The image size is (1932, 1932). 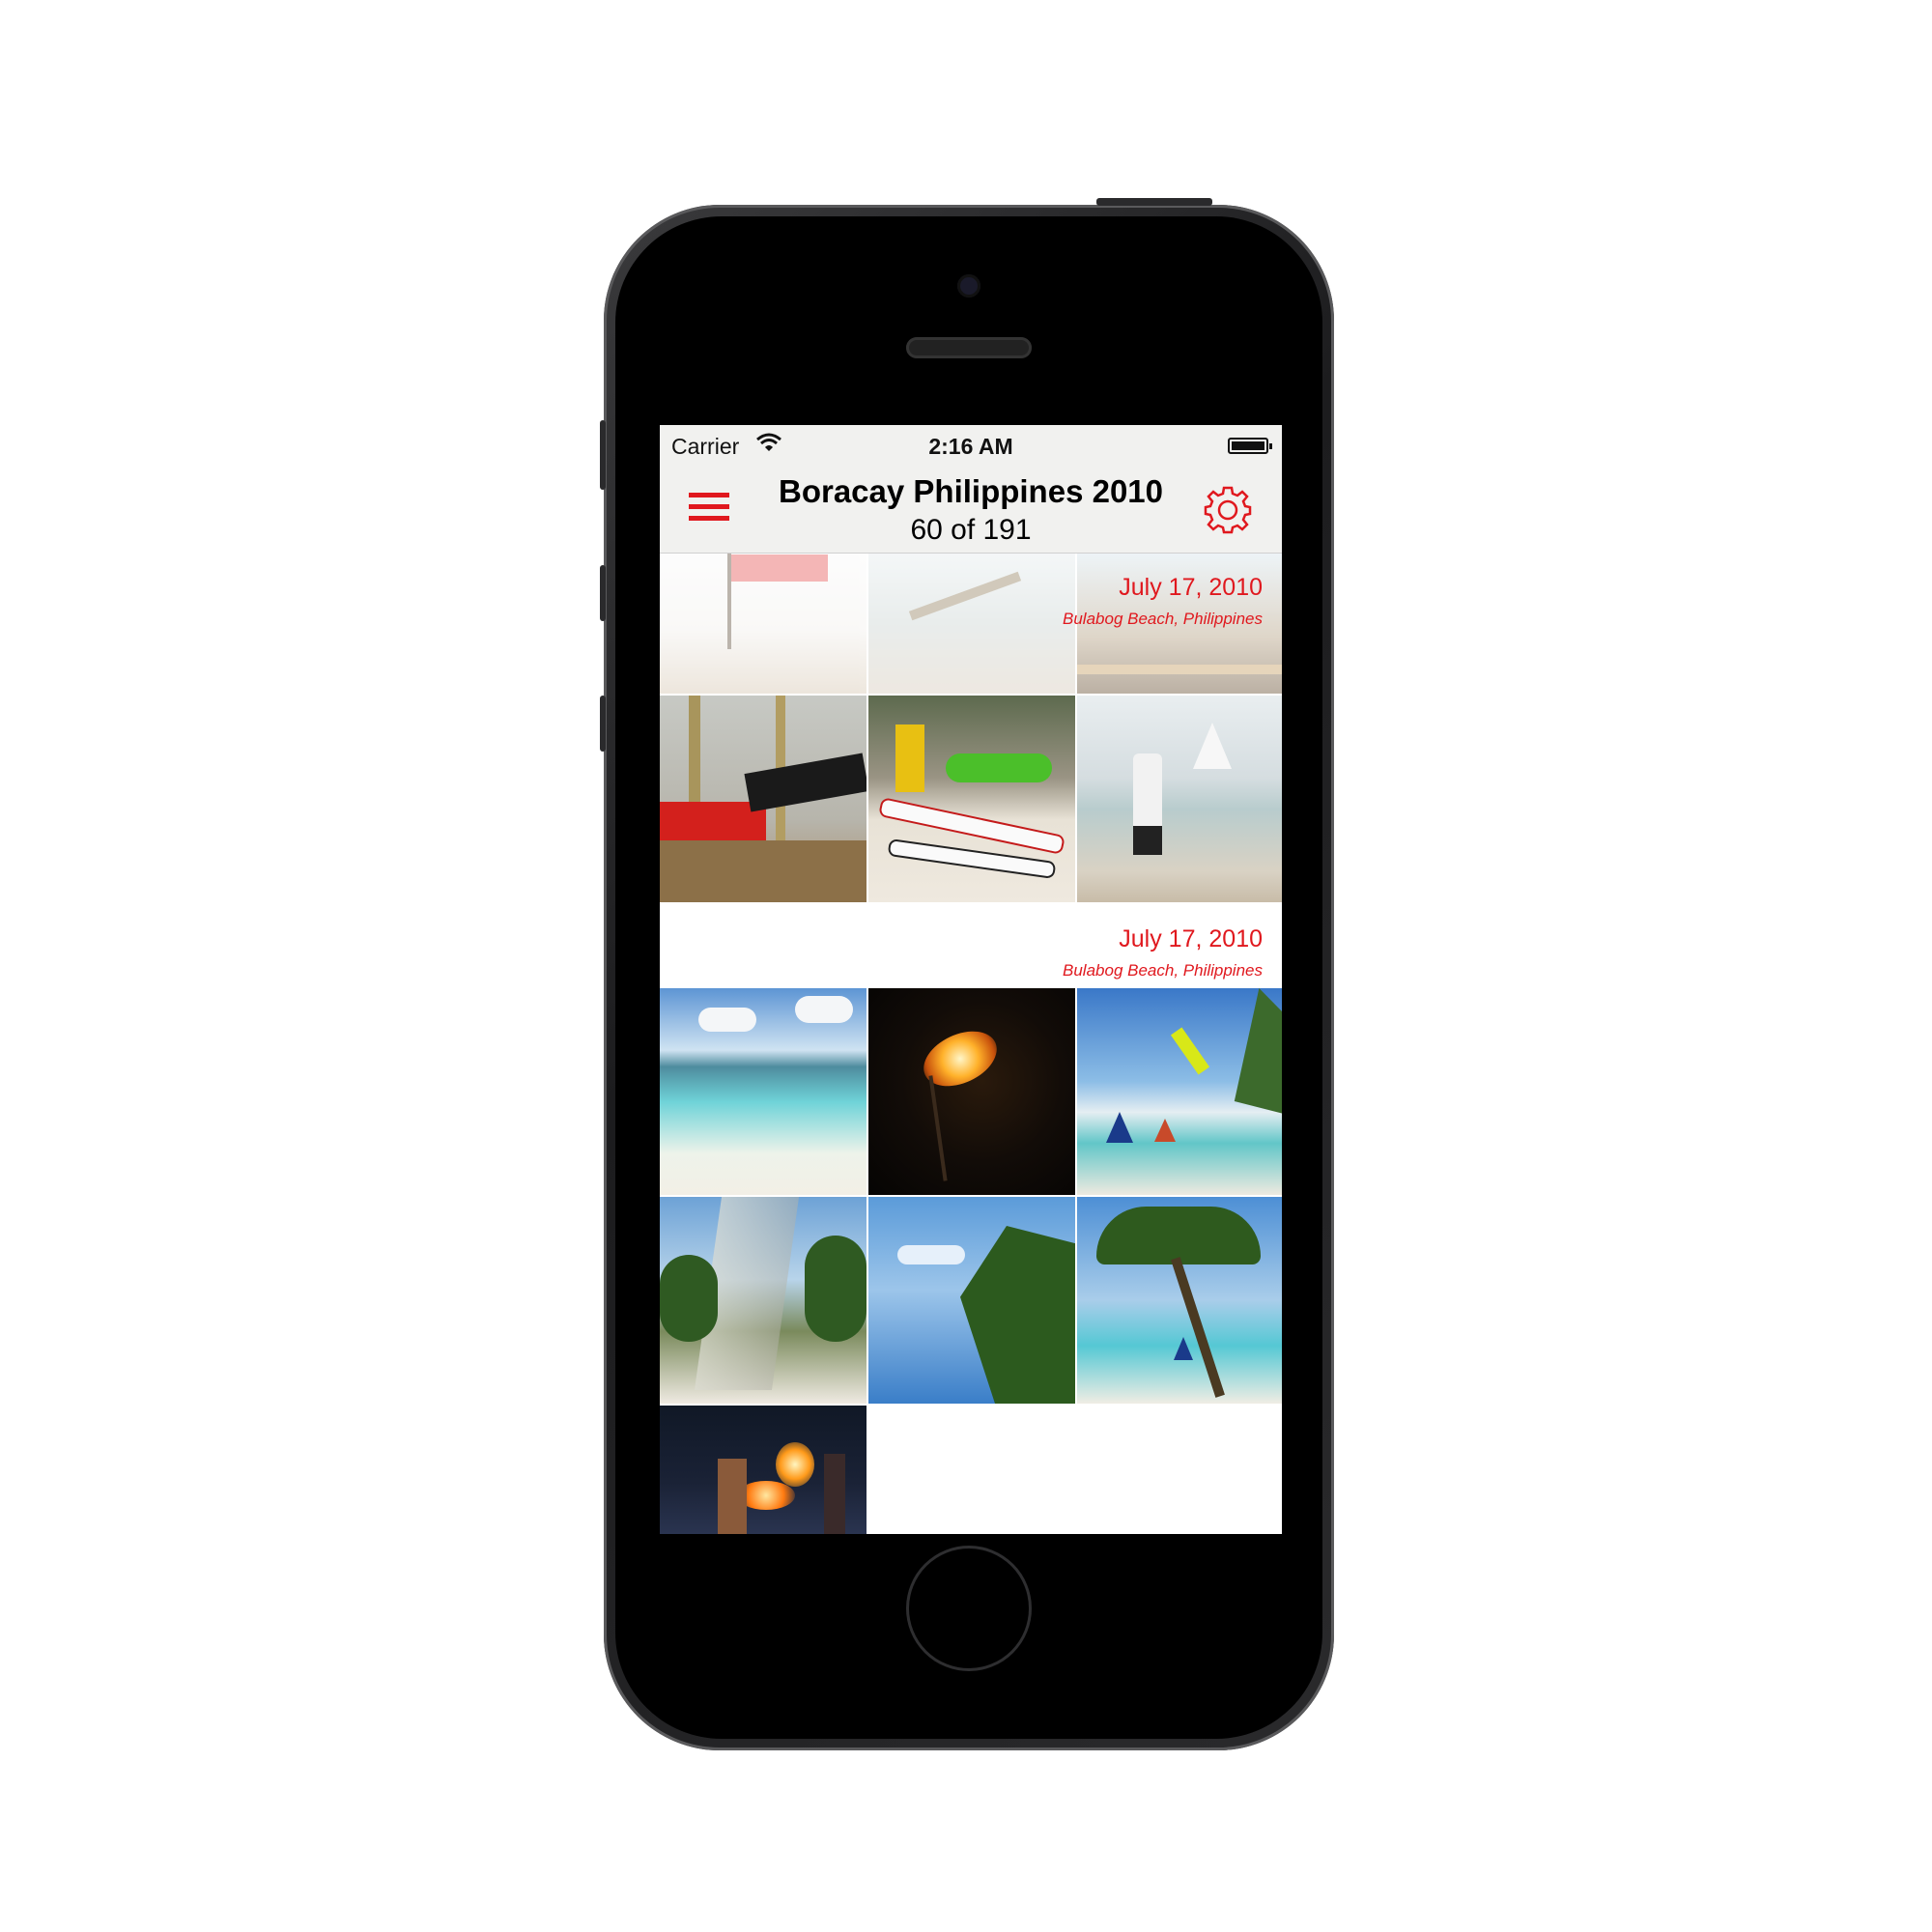 What do you see at coordinates (1228, 510) in the screenshot?
I see `gear-icon` at bounding box center [1228, 510].